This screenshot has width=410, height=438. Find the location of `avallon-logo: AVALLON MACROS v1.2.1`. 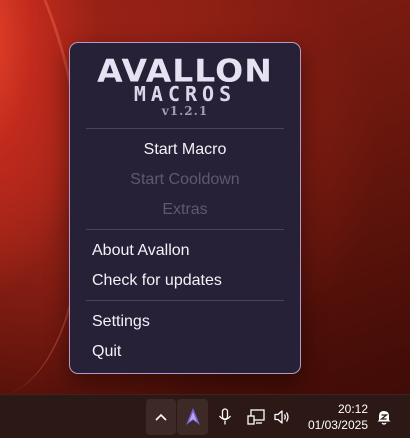

avallon-logo: AVALLON MACROS v1.2.1 is located at coordinates (185, 85).